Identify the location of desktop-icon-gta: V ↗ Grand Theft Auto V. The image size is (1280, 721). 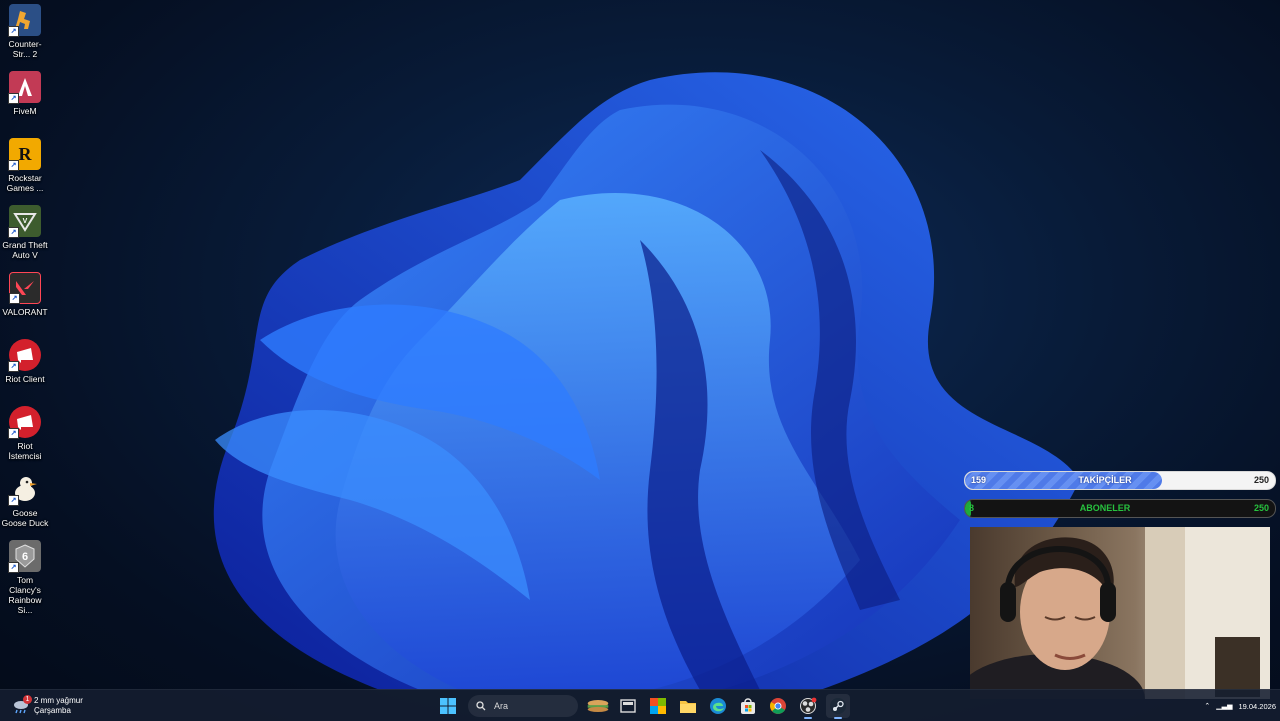
(25, 230).